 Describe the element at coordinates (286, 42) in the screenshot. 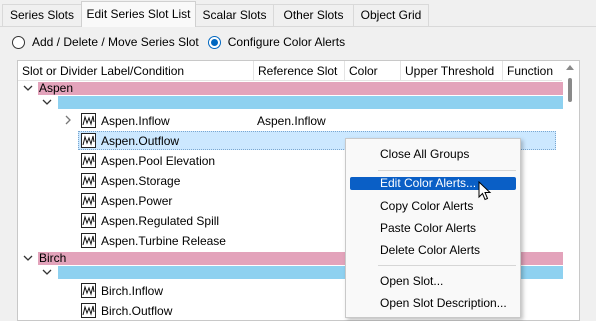

I see `radio-configure-color-alerts-label: Configure Color Alerts` at that location.